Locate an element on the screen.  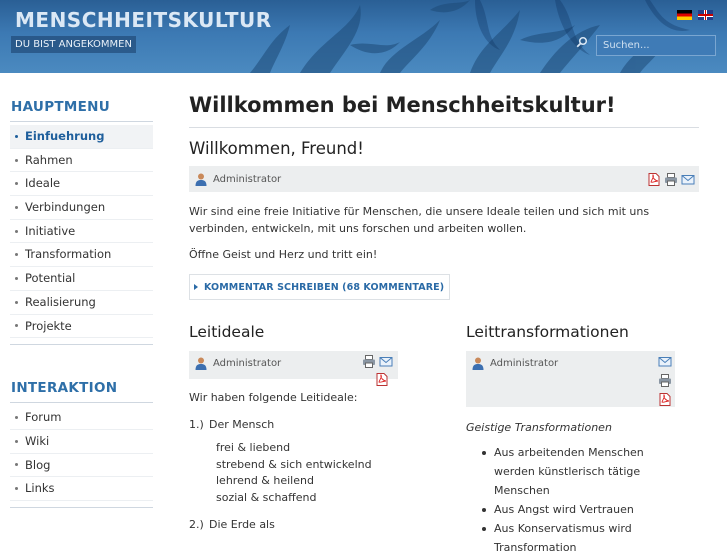
sidebar-item-realisierung: Realisierung is located at coordinates (81, 303).